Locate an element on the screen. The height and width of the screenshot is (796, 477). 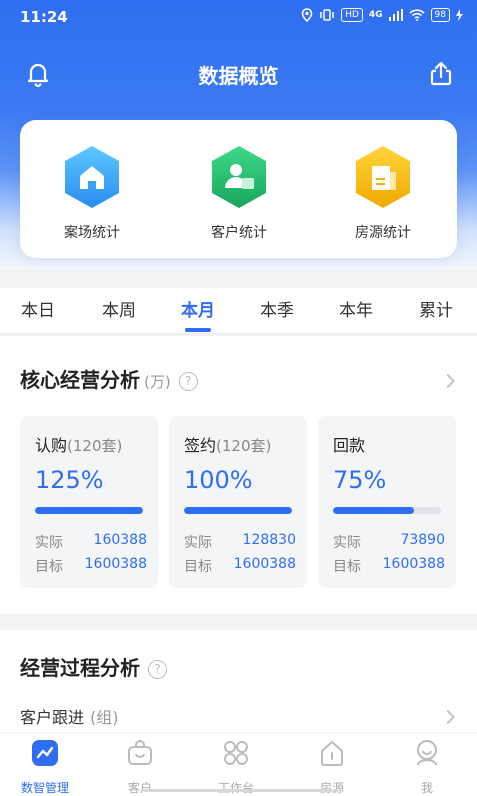
active-tab-indicator is located at coordinates (198, 330).